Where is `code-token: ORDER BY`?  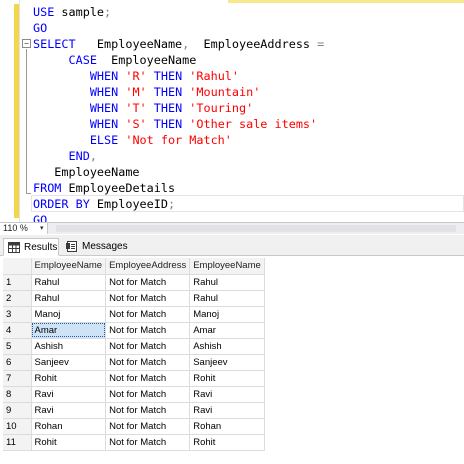 code-token: ORDER BY is located at coordinates (61, 204).